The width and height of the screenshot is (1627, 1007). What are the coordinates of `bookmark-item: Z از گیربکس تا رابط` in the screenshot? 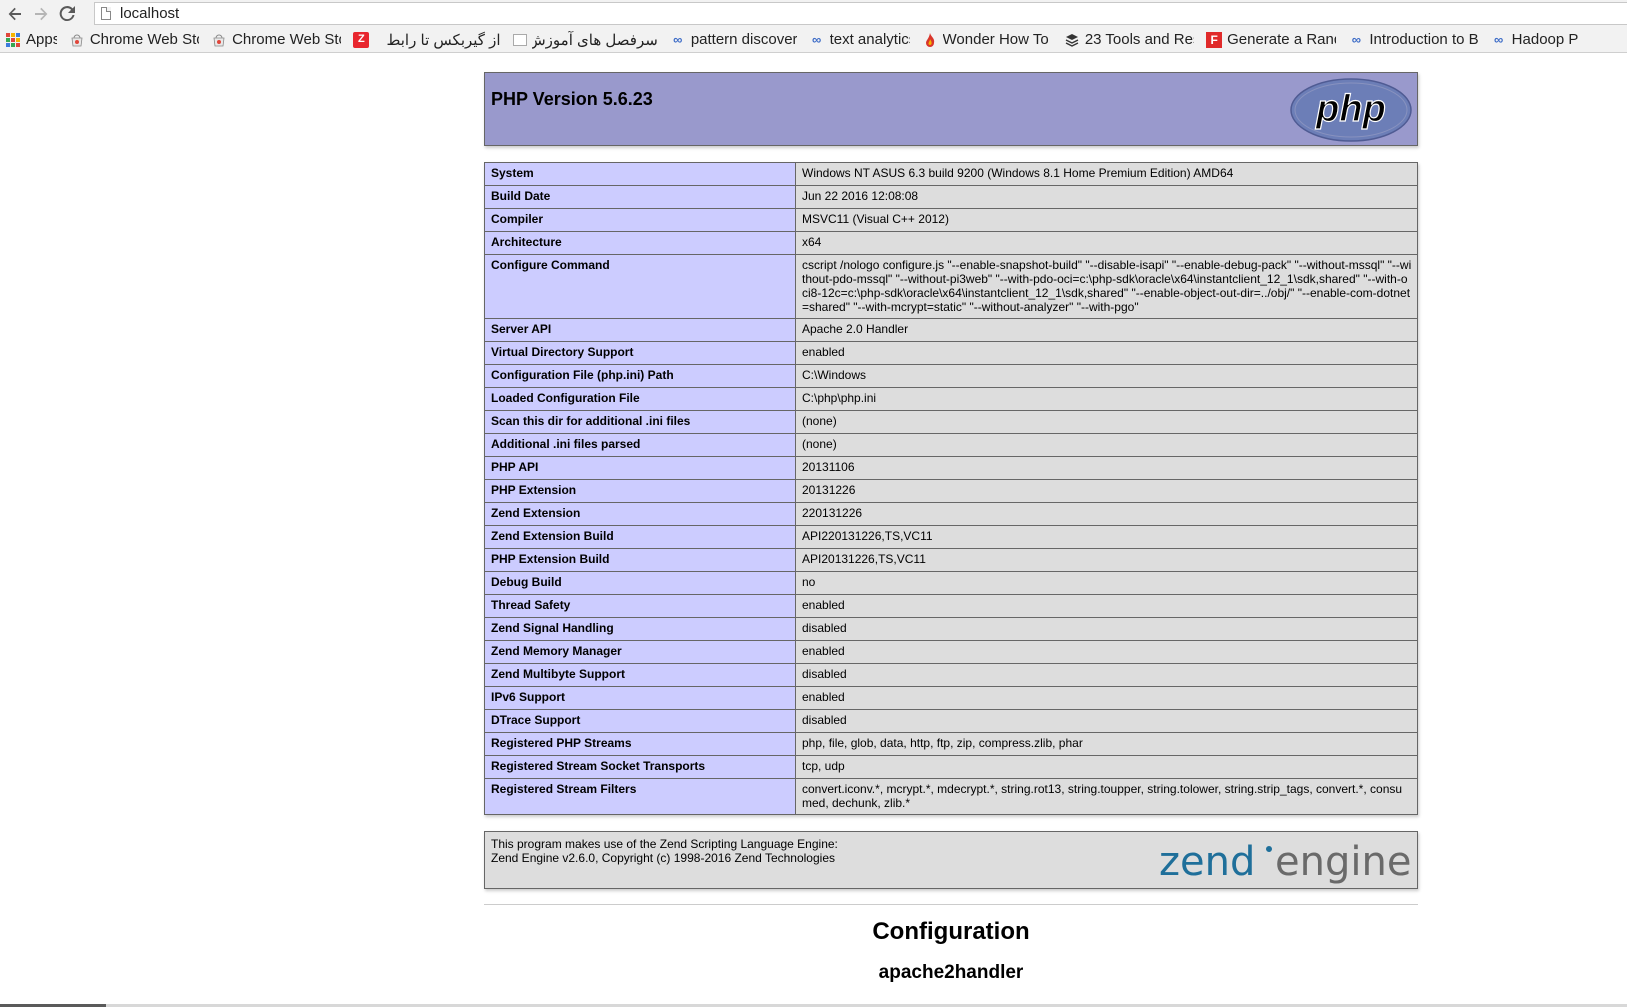 It's located at (427, 40).